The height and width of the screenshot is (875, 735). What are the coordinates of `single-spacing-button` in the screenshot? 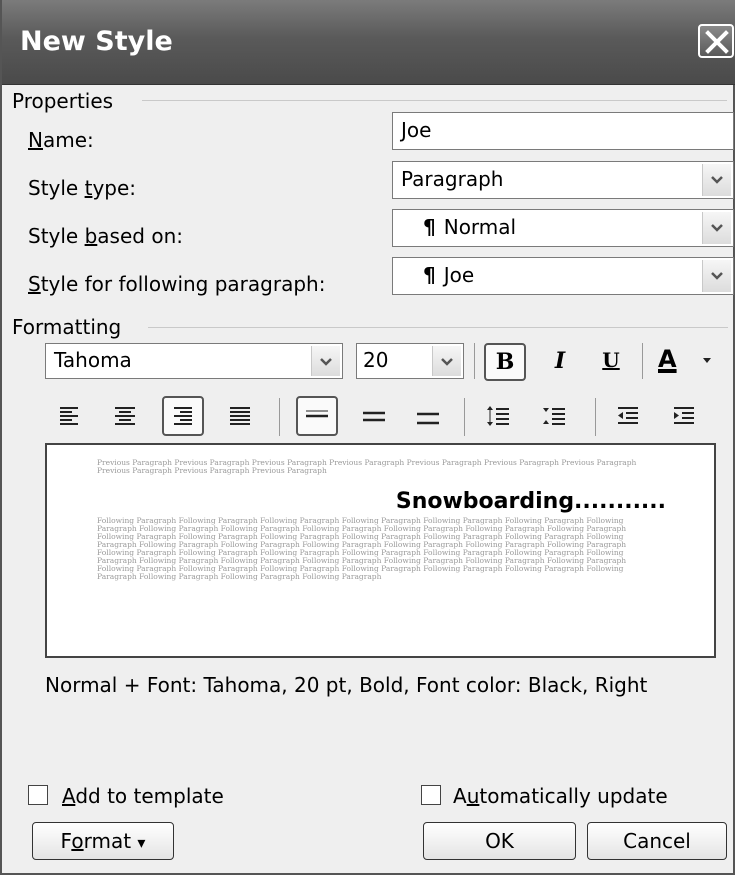 It's located at (317, 416).